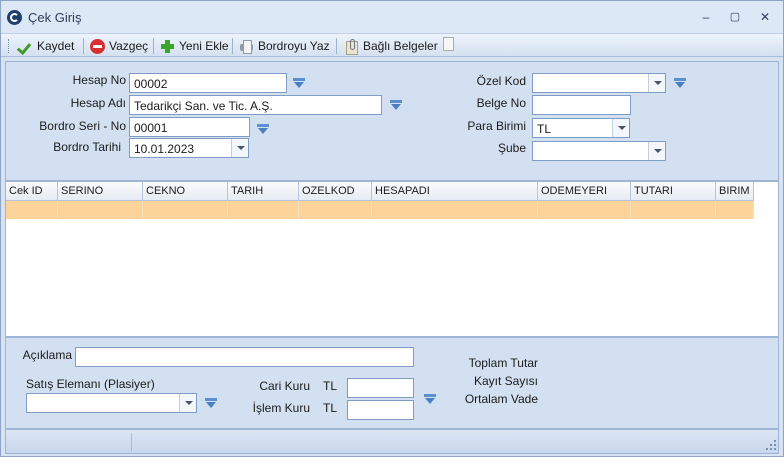 This screenshot has height=457, width=784. I want to click on bordro-serial-label: Bordro Seri - No, so click(82, 126).